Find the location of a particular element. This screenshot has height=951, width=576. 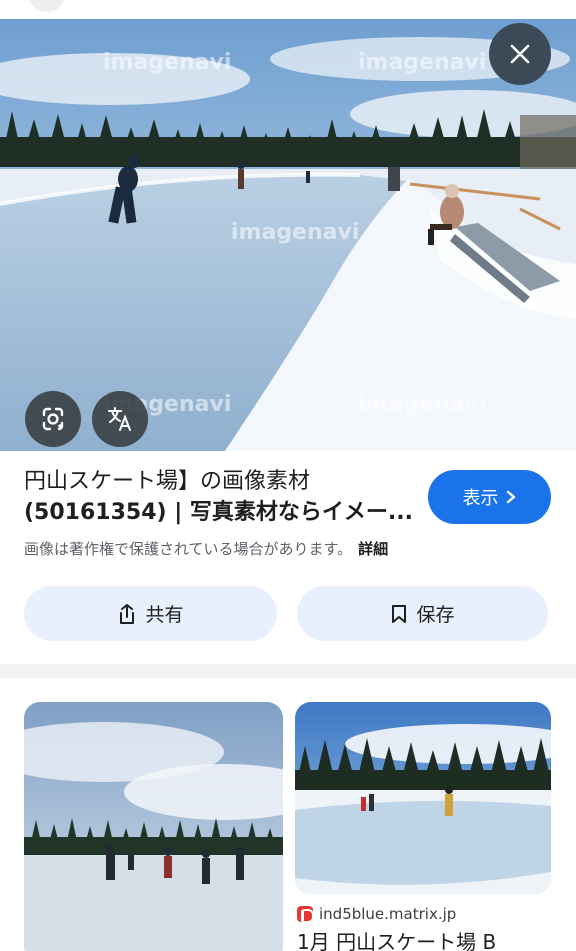

related-title-2: 1月 円山スケート場 B is located at coordinates (396, 938).